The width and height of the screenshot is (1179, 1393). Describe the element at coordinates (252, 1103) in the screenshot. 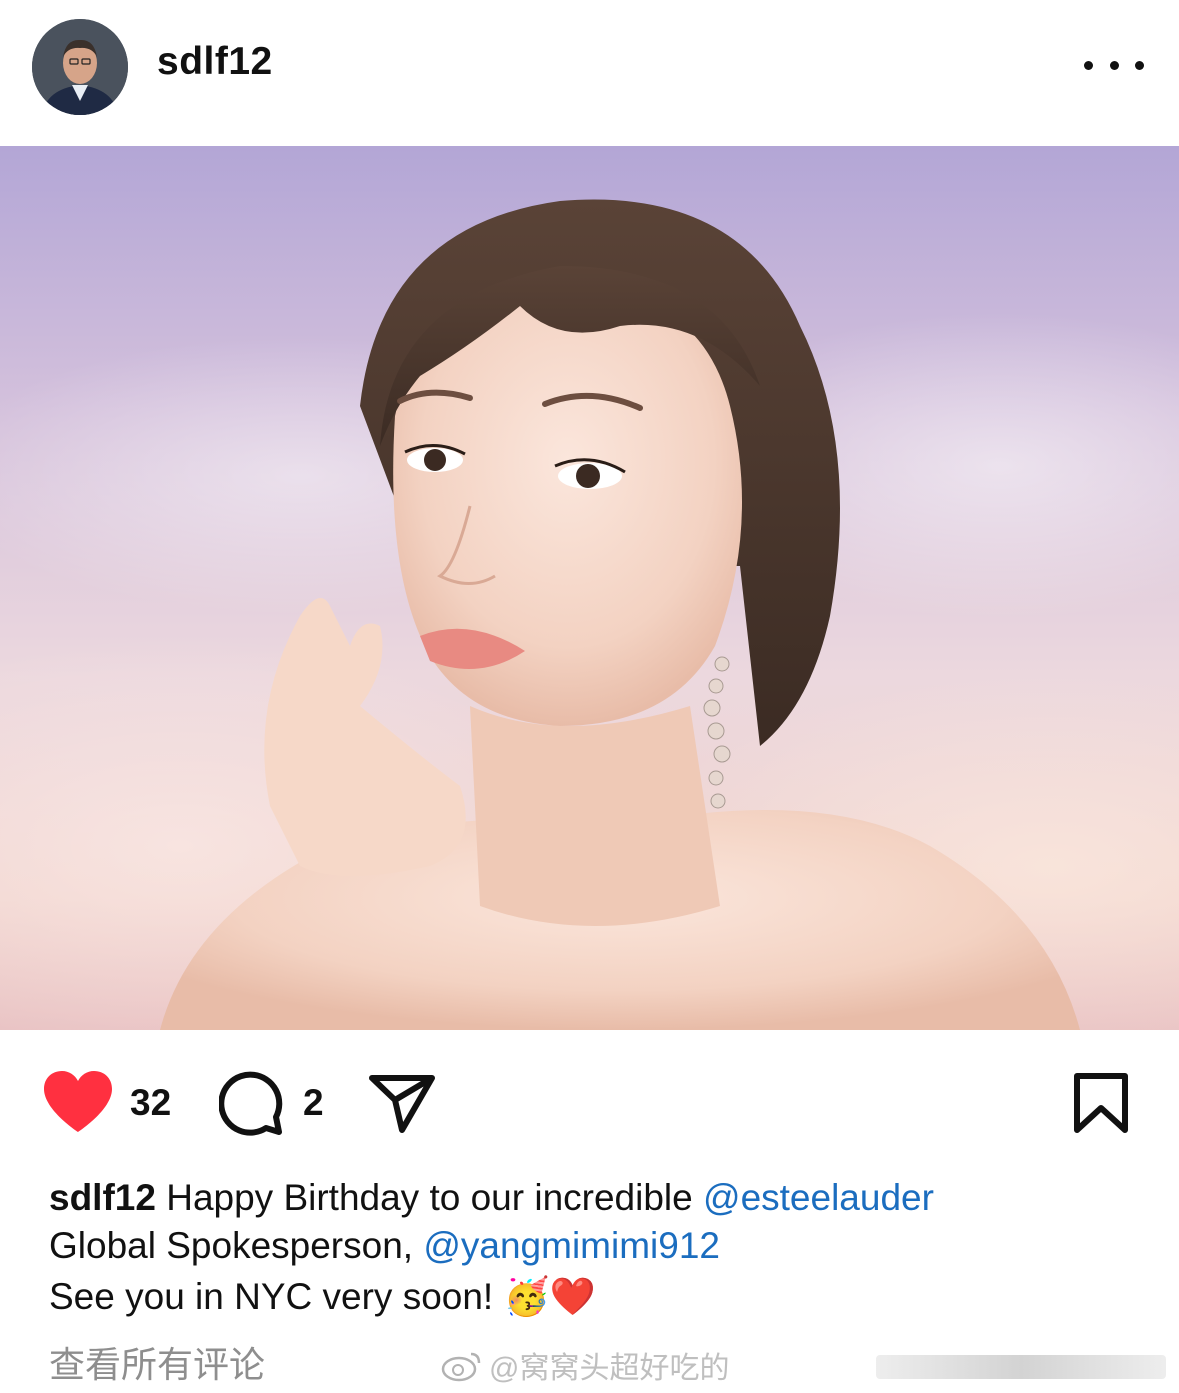

I see `comment-icon` at that location.